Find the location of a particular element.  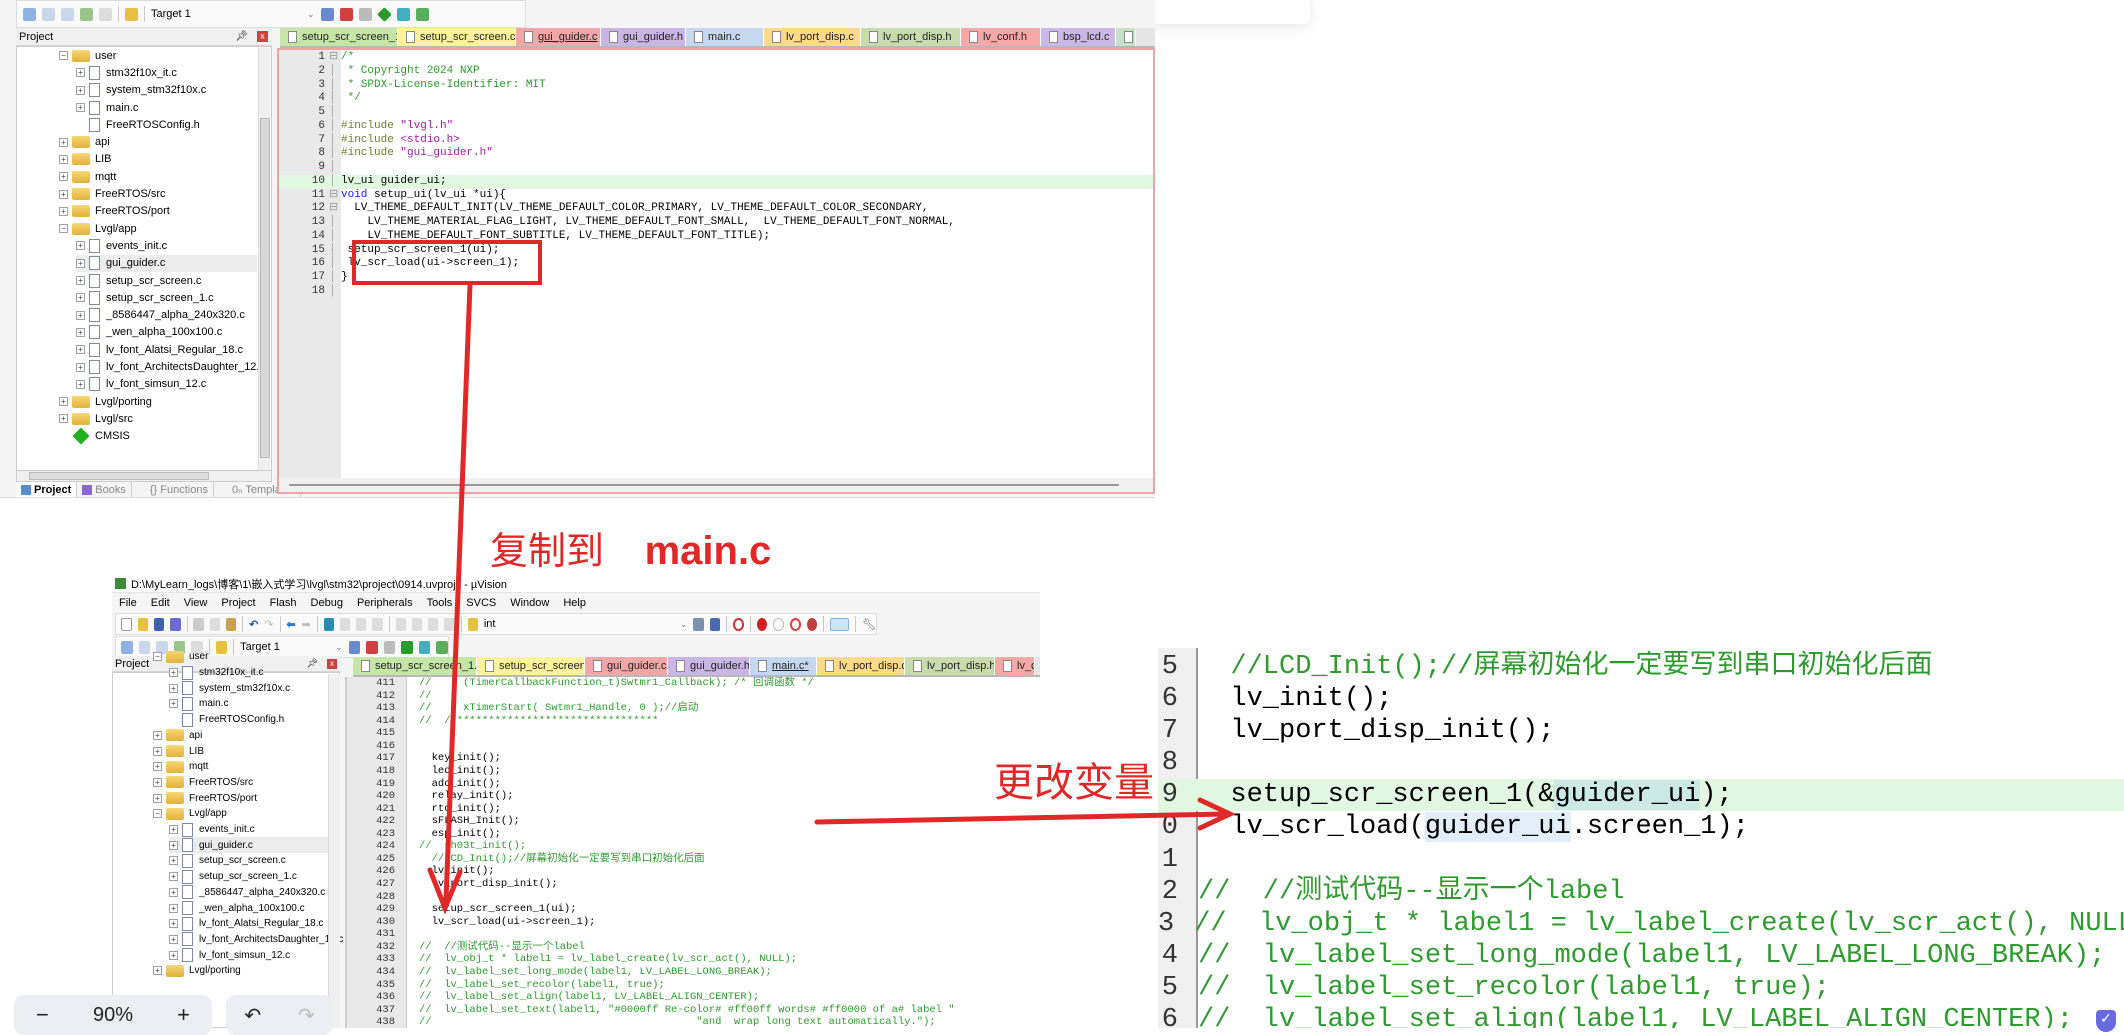

change-variable-annotation: 更改变量 is located at coordinates (1074, 783).